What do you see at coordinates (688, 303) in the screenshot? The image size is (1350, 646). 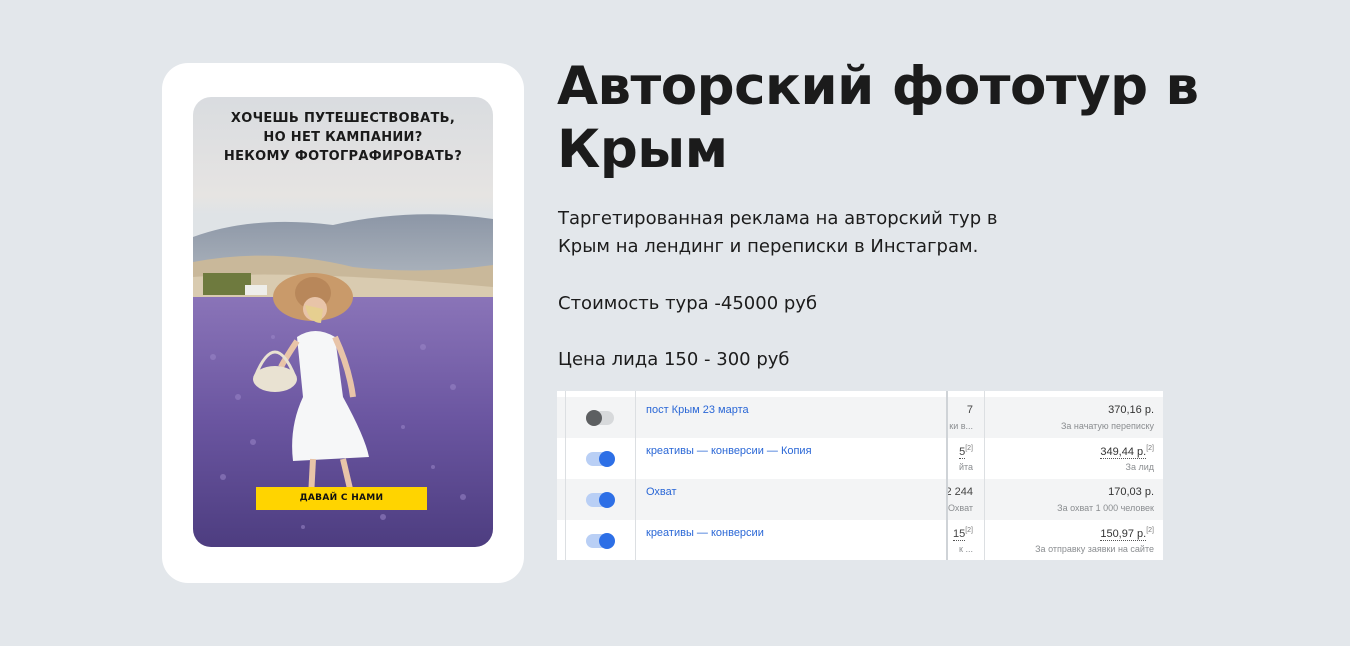 I see `tour-price: Стоимость тура -45000 руб` at bounding box center [688, 303].